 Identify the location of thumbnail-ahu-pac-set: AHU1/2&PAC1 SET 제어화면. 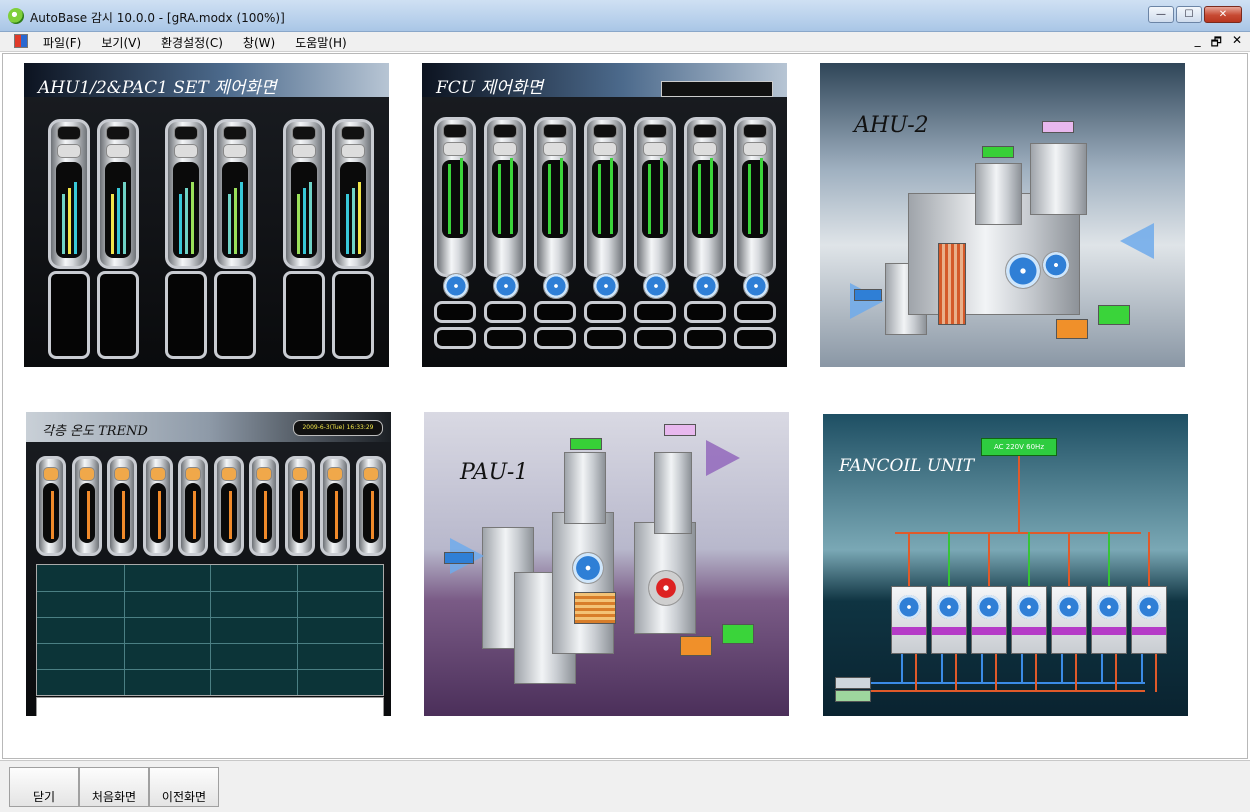
(206, 215).